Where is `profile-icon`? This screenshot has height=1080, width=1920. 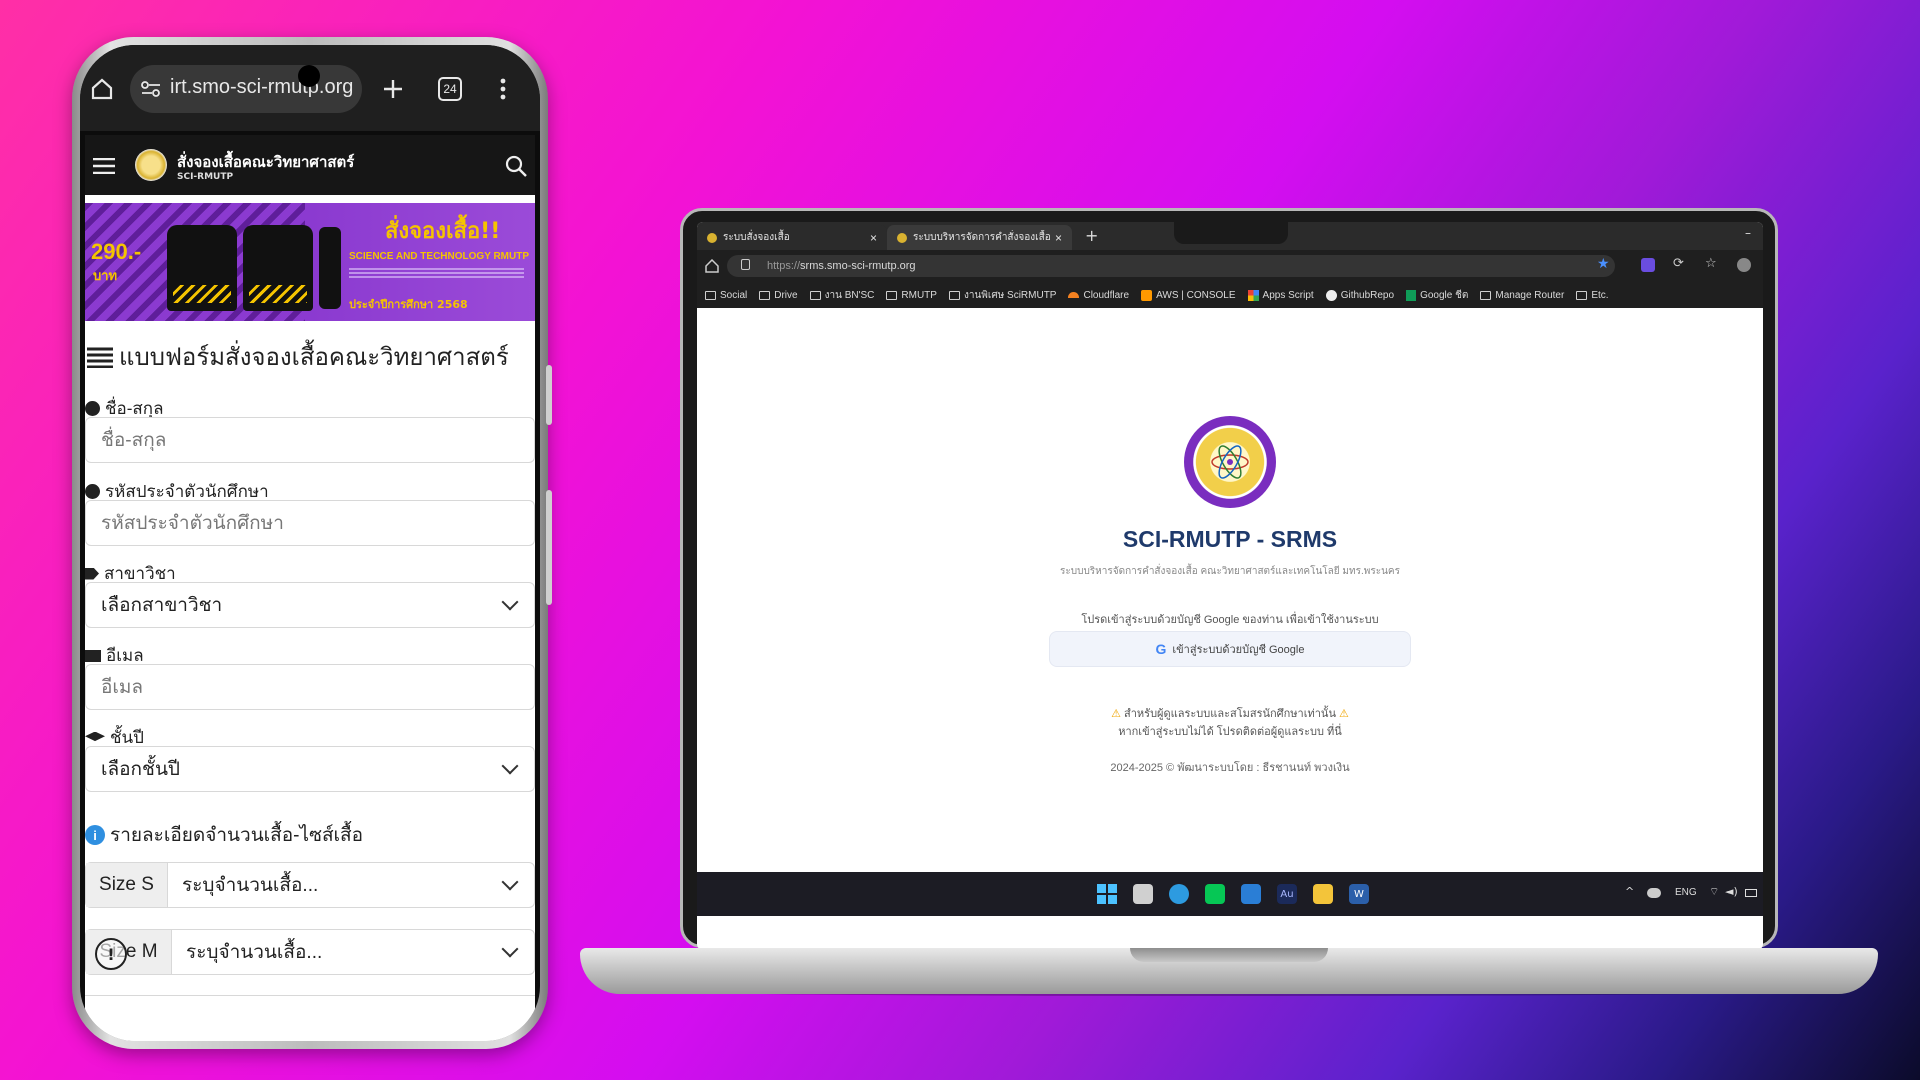
profile-icon is located at coordinates (1744, 265).